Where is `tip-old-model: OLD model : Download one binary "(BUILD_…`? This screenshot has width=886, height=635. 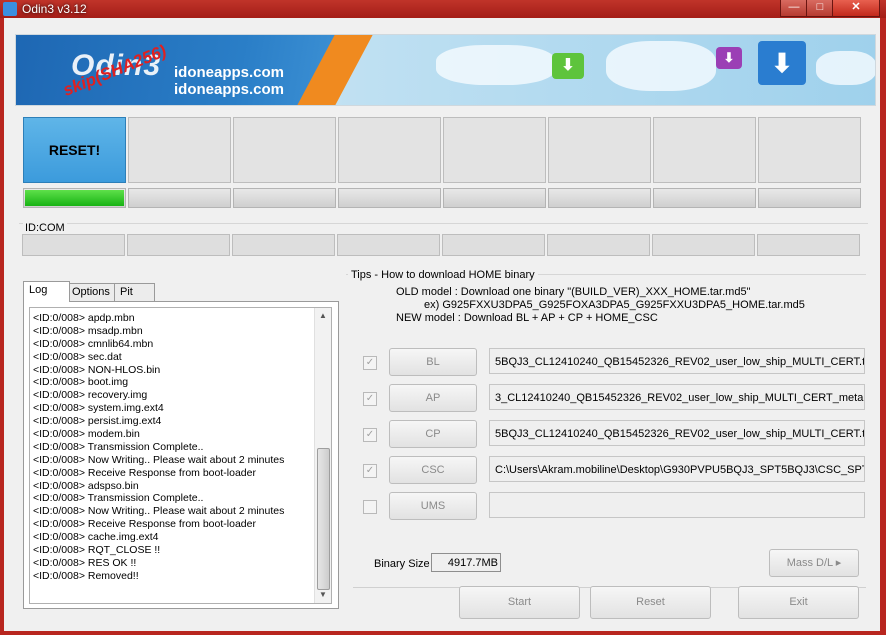
tip-old-model: OLD model : Download one binary "(BUILD_… is located at coordinates (573, 292).